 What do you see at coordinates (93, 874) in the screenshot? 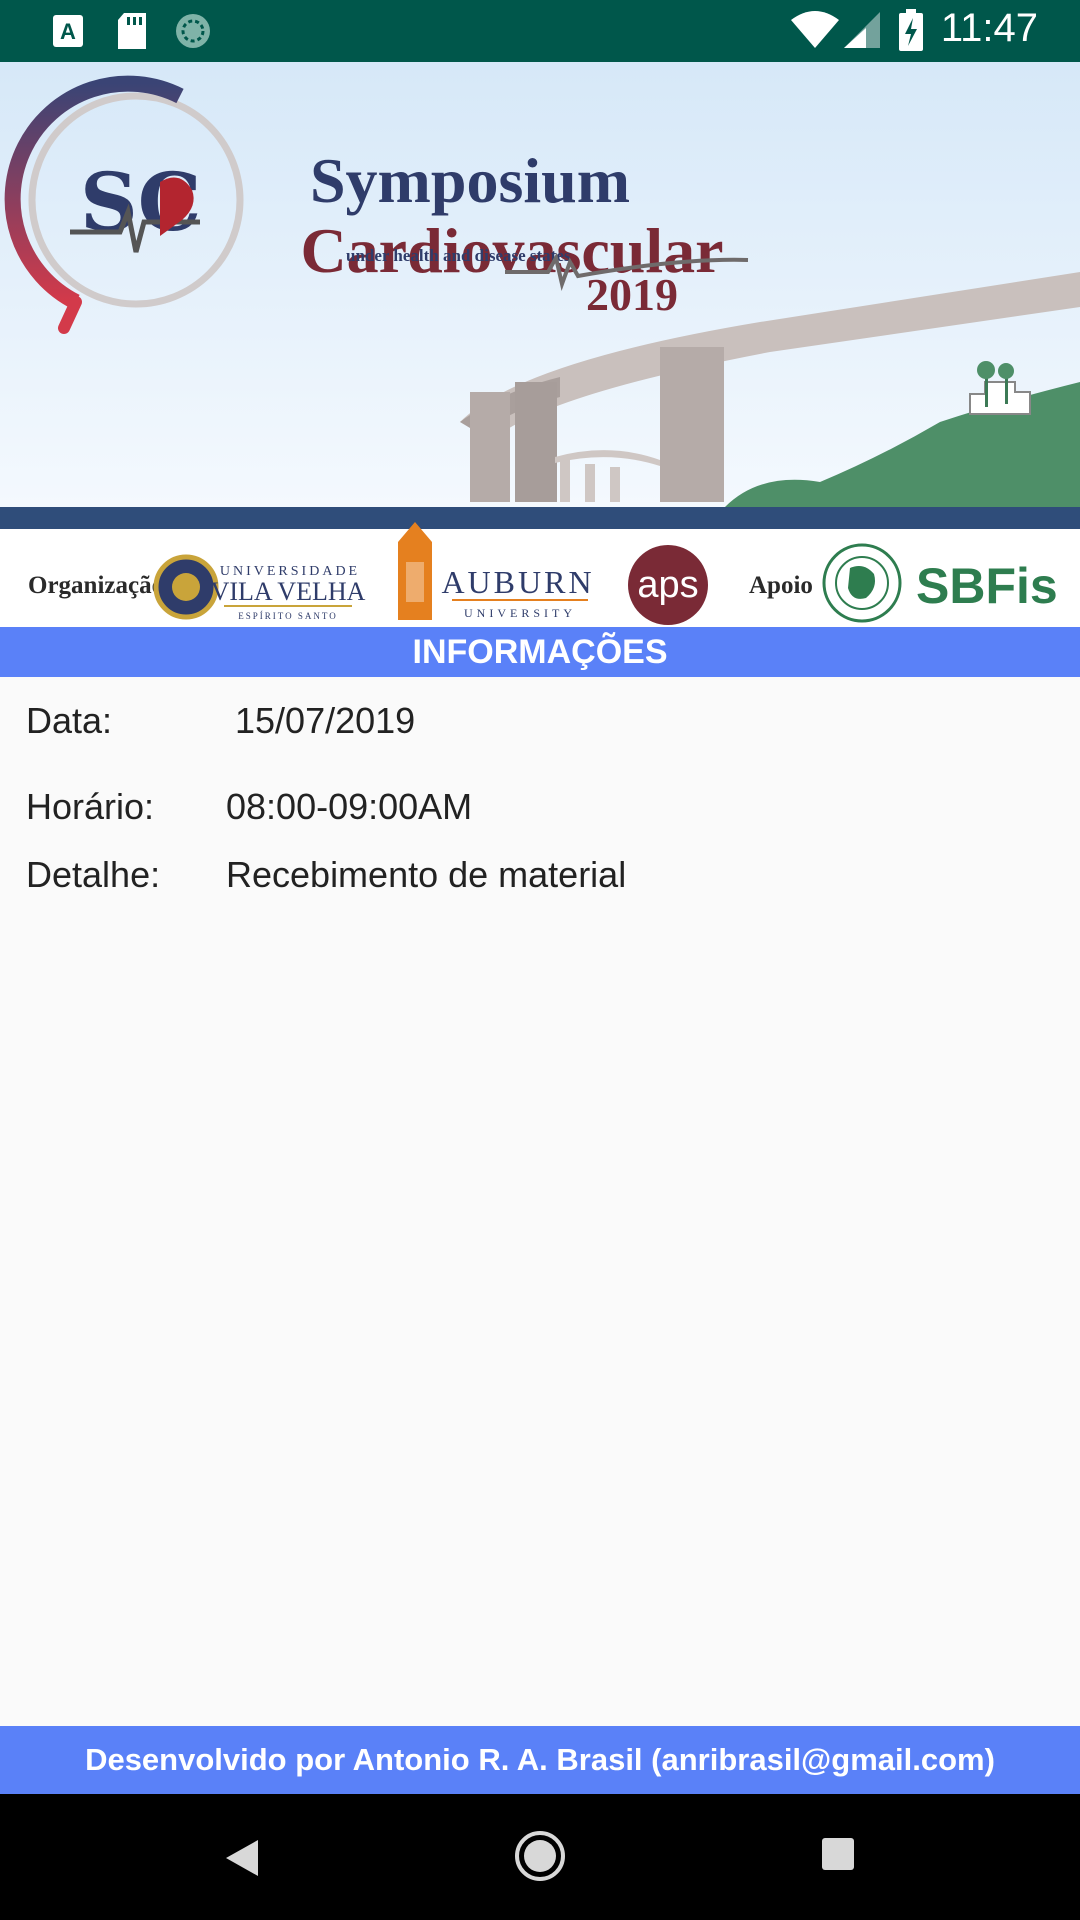
I see `detalhe-label: Detalhe:` at bounding box center [93, 874].